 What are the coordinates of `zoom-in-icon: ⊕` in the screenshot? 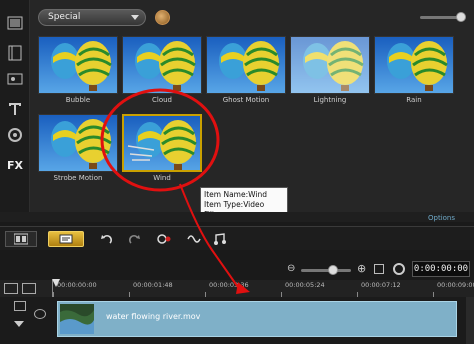 It's located at (361, 268).